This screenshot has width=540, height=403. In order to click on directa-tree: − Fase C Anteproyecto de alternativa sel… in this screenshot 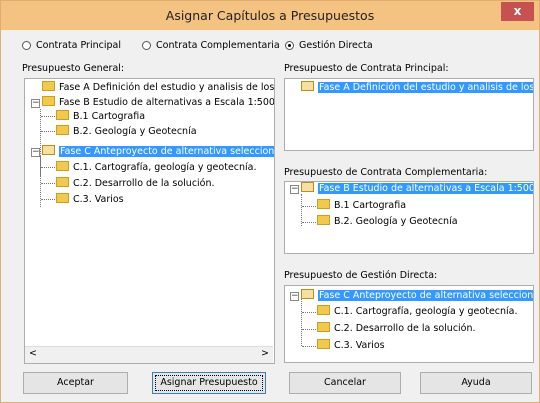, I will do `click(409, 324)`.